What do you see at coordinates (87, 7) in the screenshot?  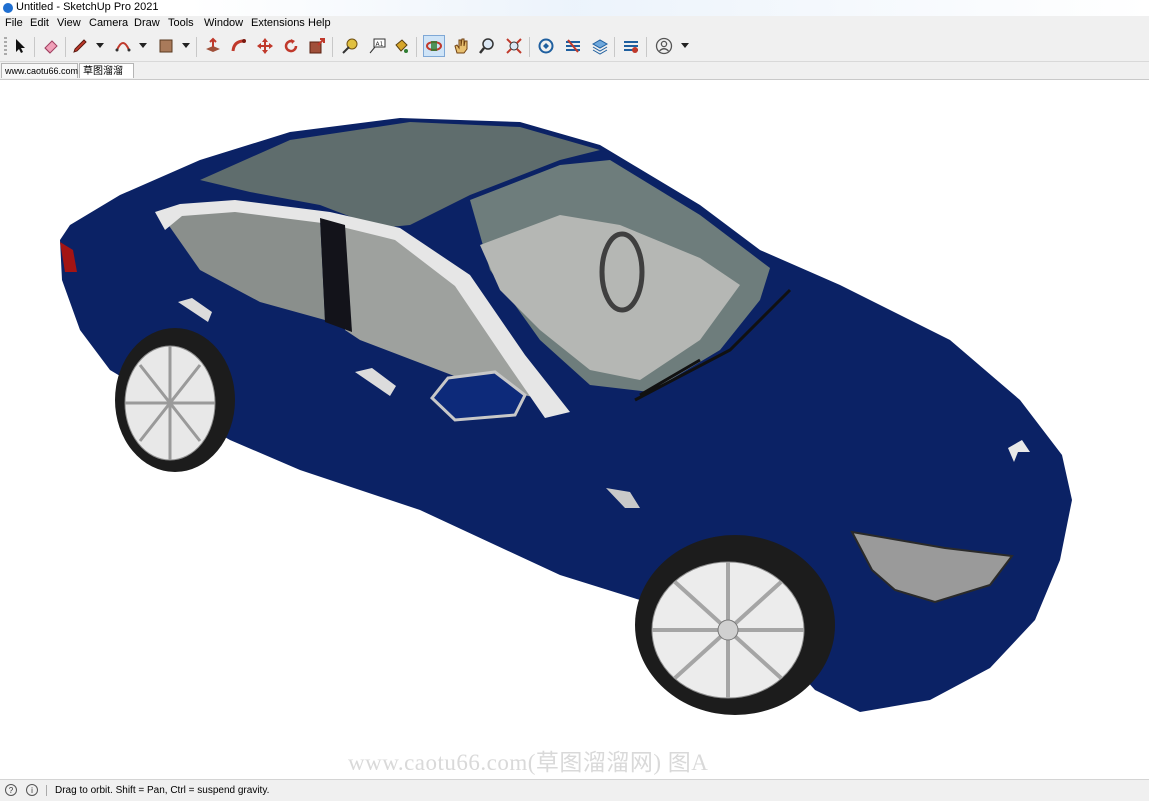 I see `window-title: Untitled - SketchUp Pro 2021` at bounding box center [87, 7].